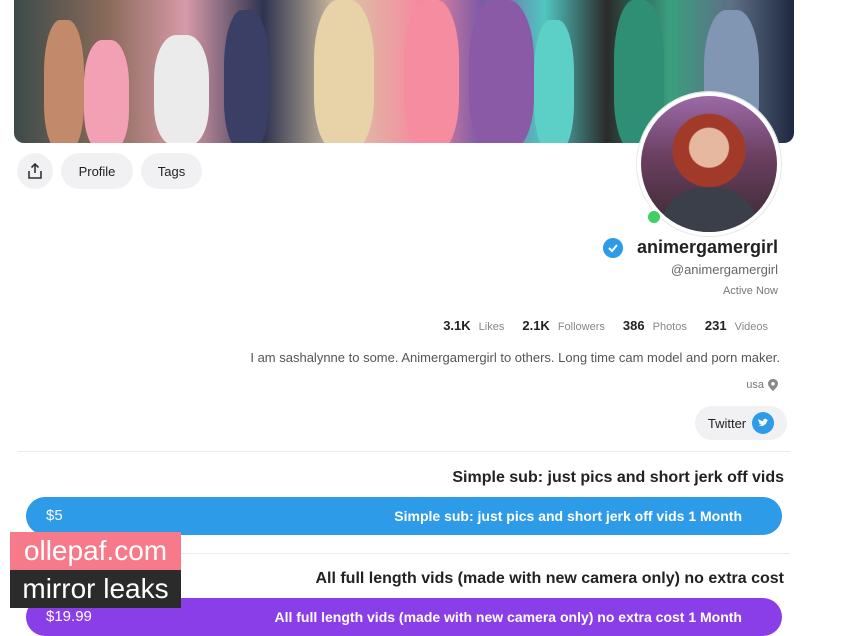  I want to click on divider, so click(404, 451).